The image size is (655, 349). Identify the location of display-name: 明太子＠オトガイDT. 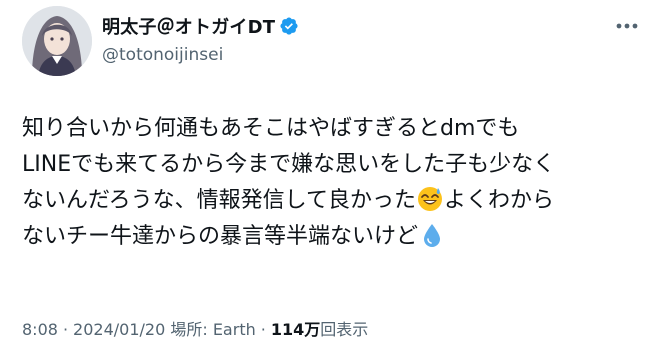
(188, 26).